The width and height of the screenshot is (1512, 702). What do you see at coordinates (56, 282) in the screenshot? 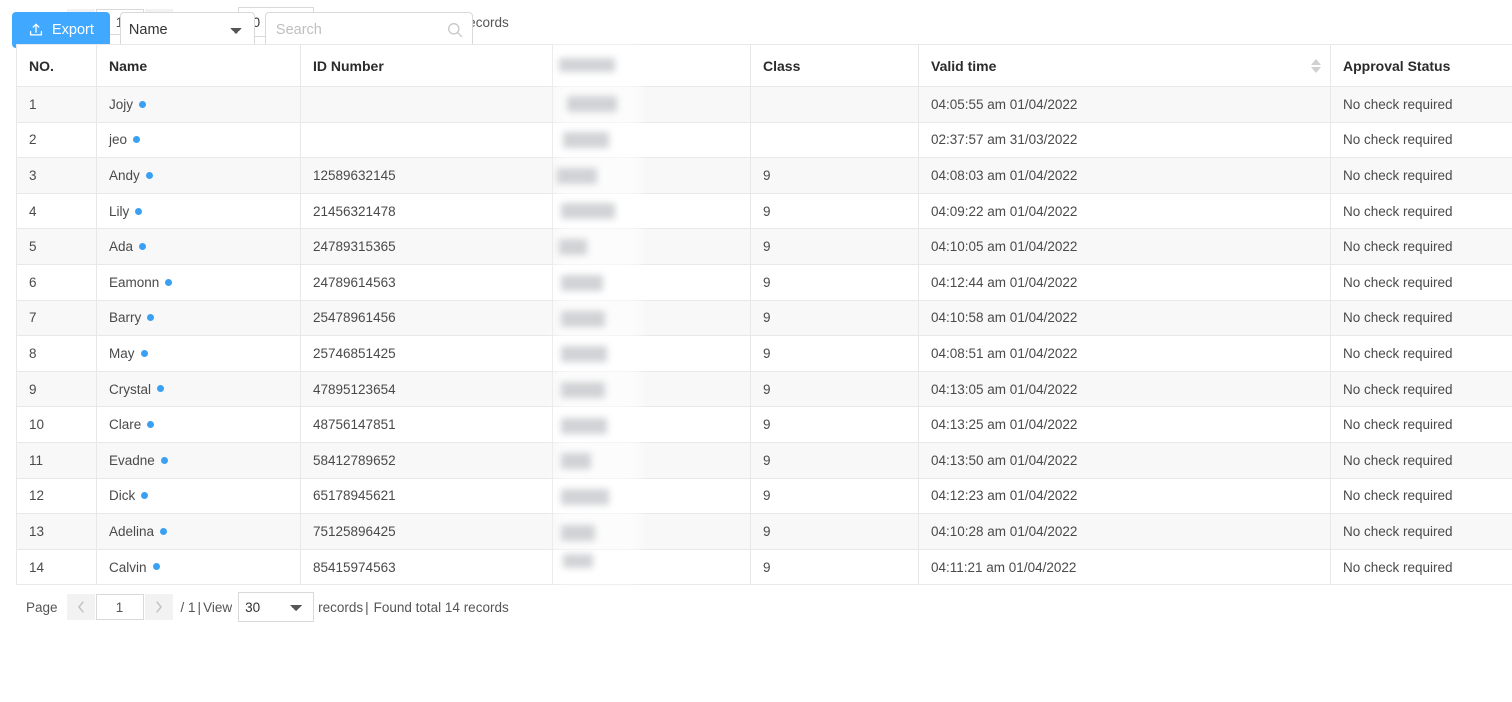
I see `cell-no: 6` at bounding box center [56, 282].